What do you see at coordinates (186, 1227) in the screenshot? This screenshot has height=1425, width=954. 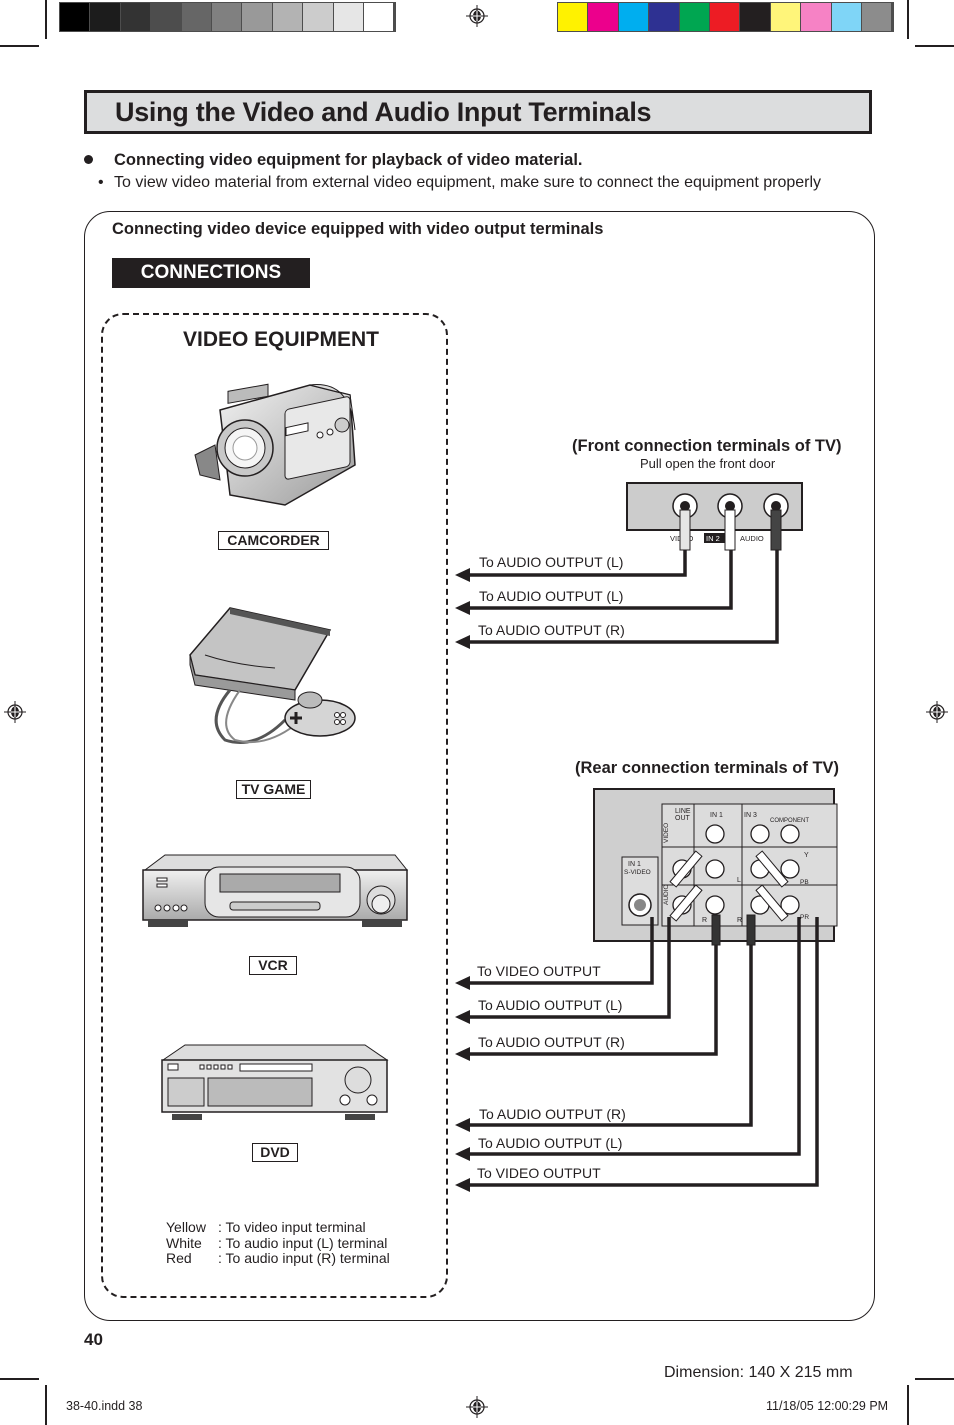 I see `legend-color: Yellow` at bounding box center [186, 1227].